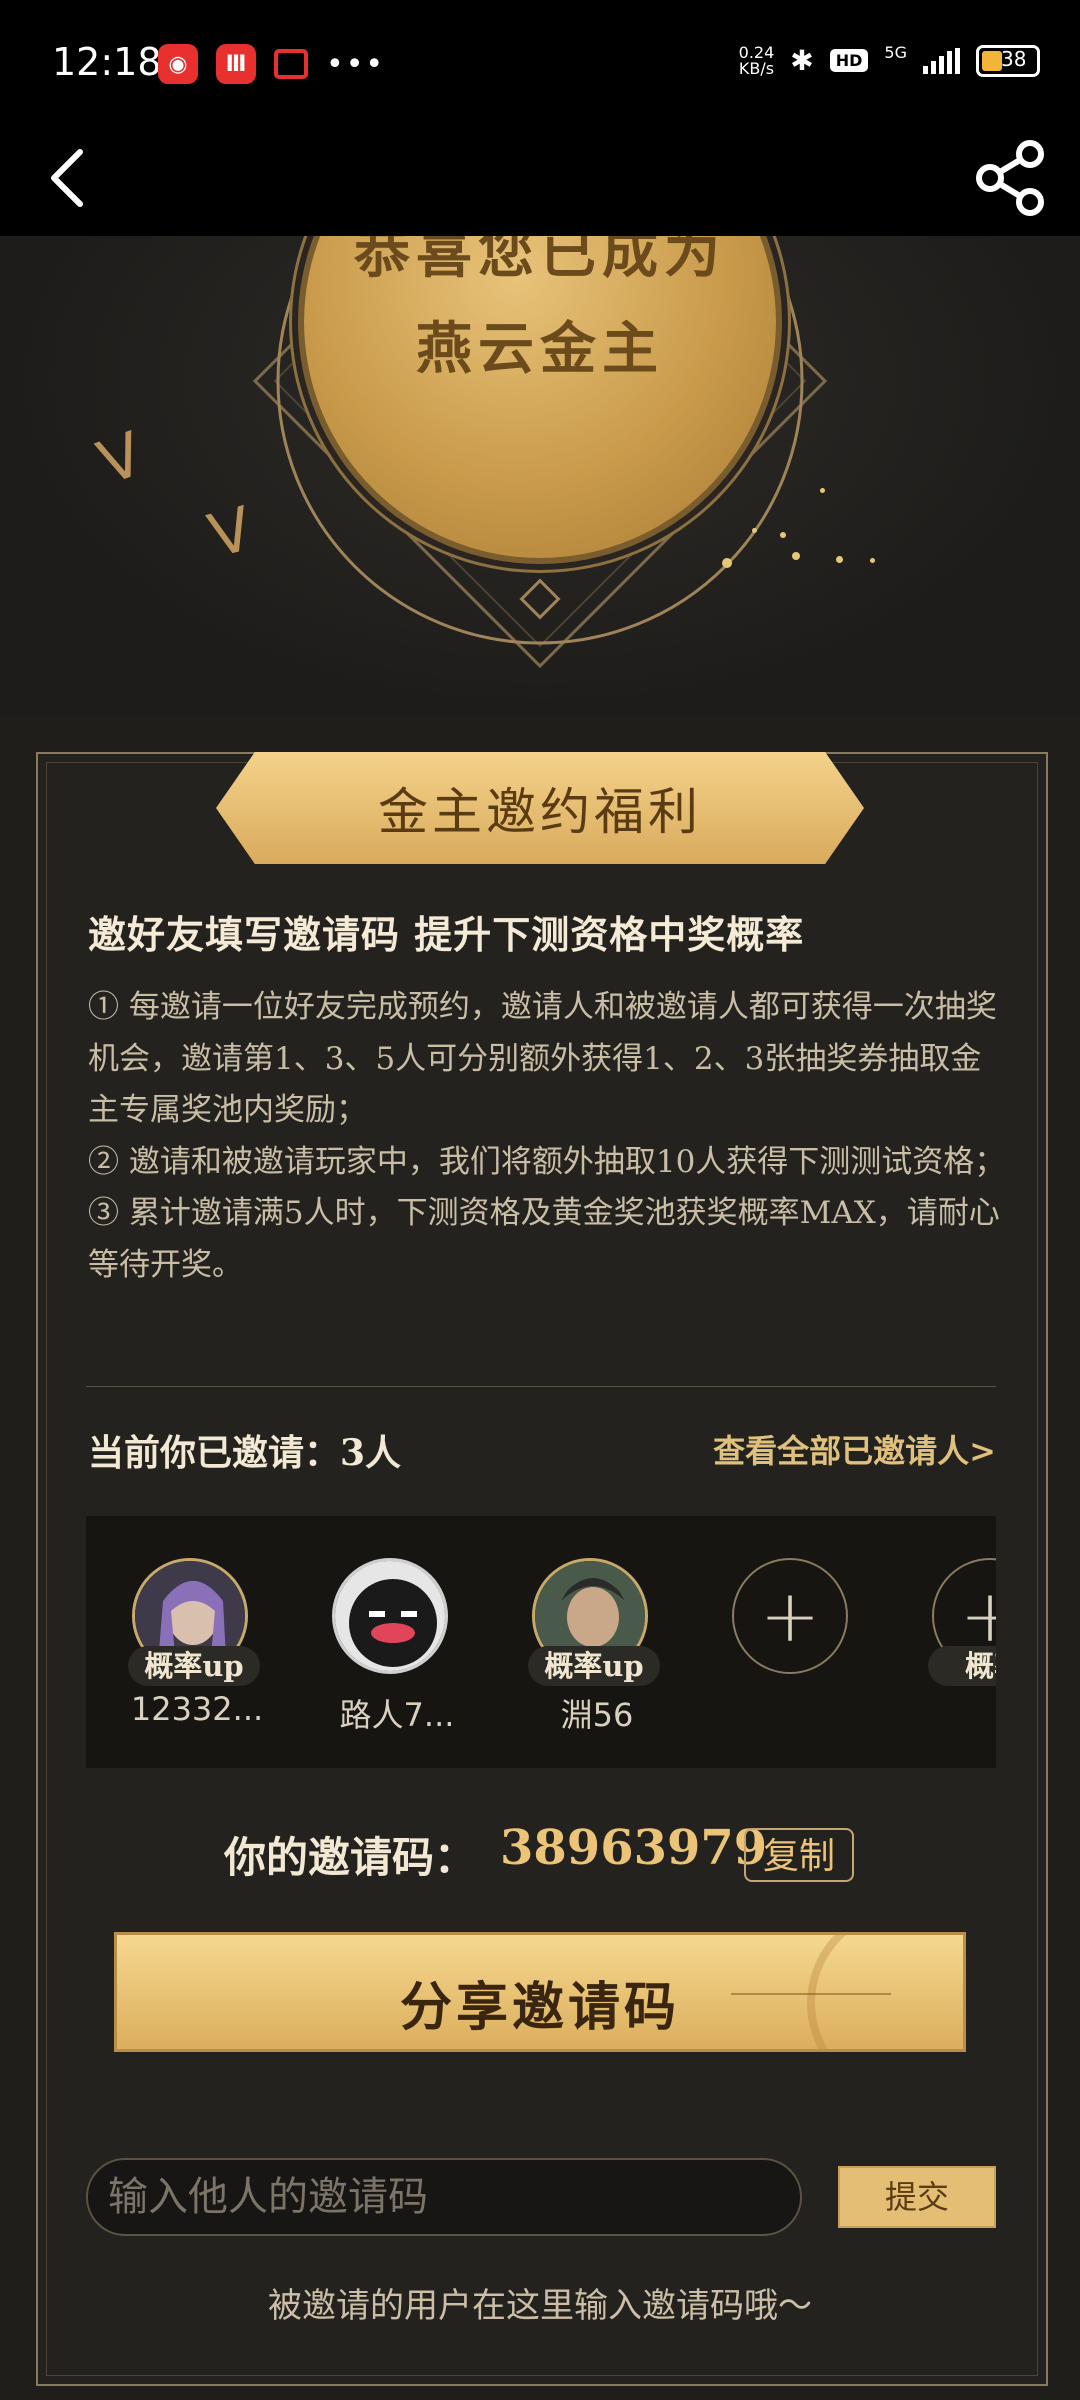  I want to click on network-type: 5G, so click(895, 52).